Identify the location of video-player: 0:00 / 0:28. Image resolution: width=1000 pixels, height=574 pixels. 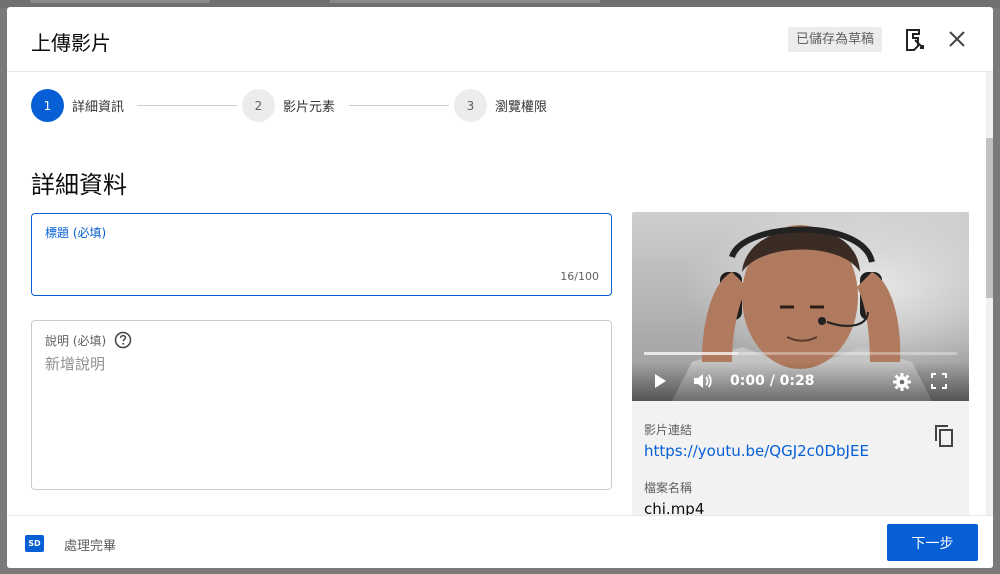
(800, 306).